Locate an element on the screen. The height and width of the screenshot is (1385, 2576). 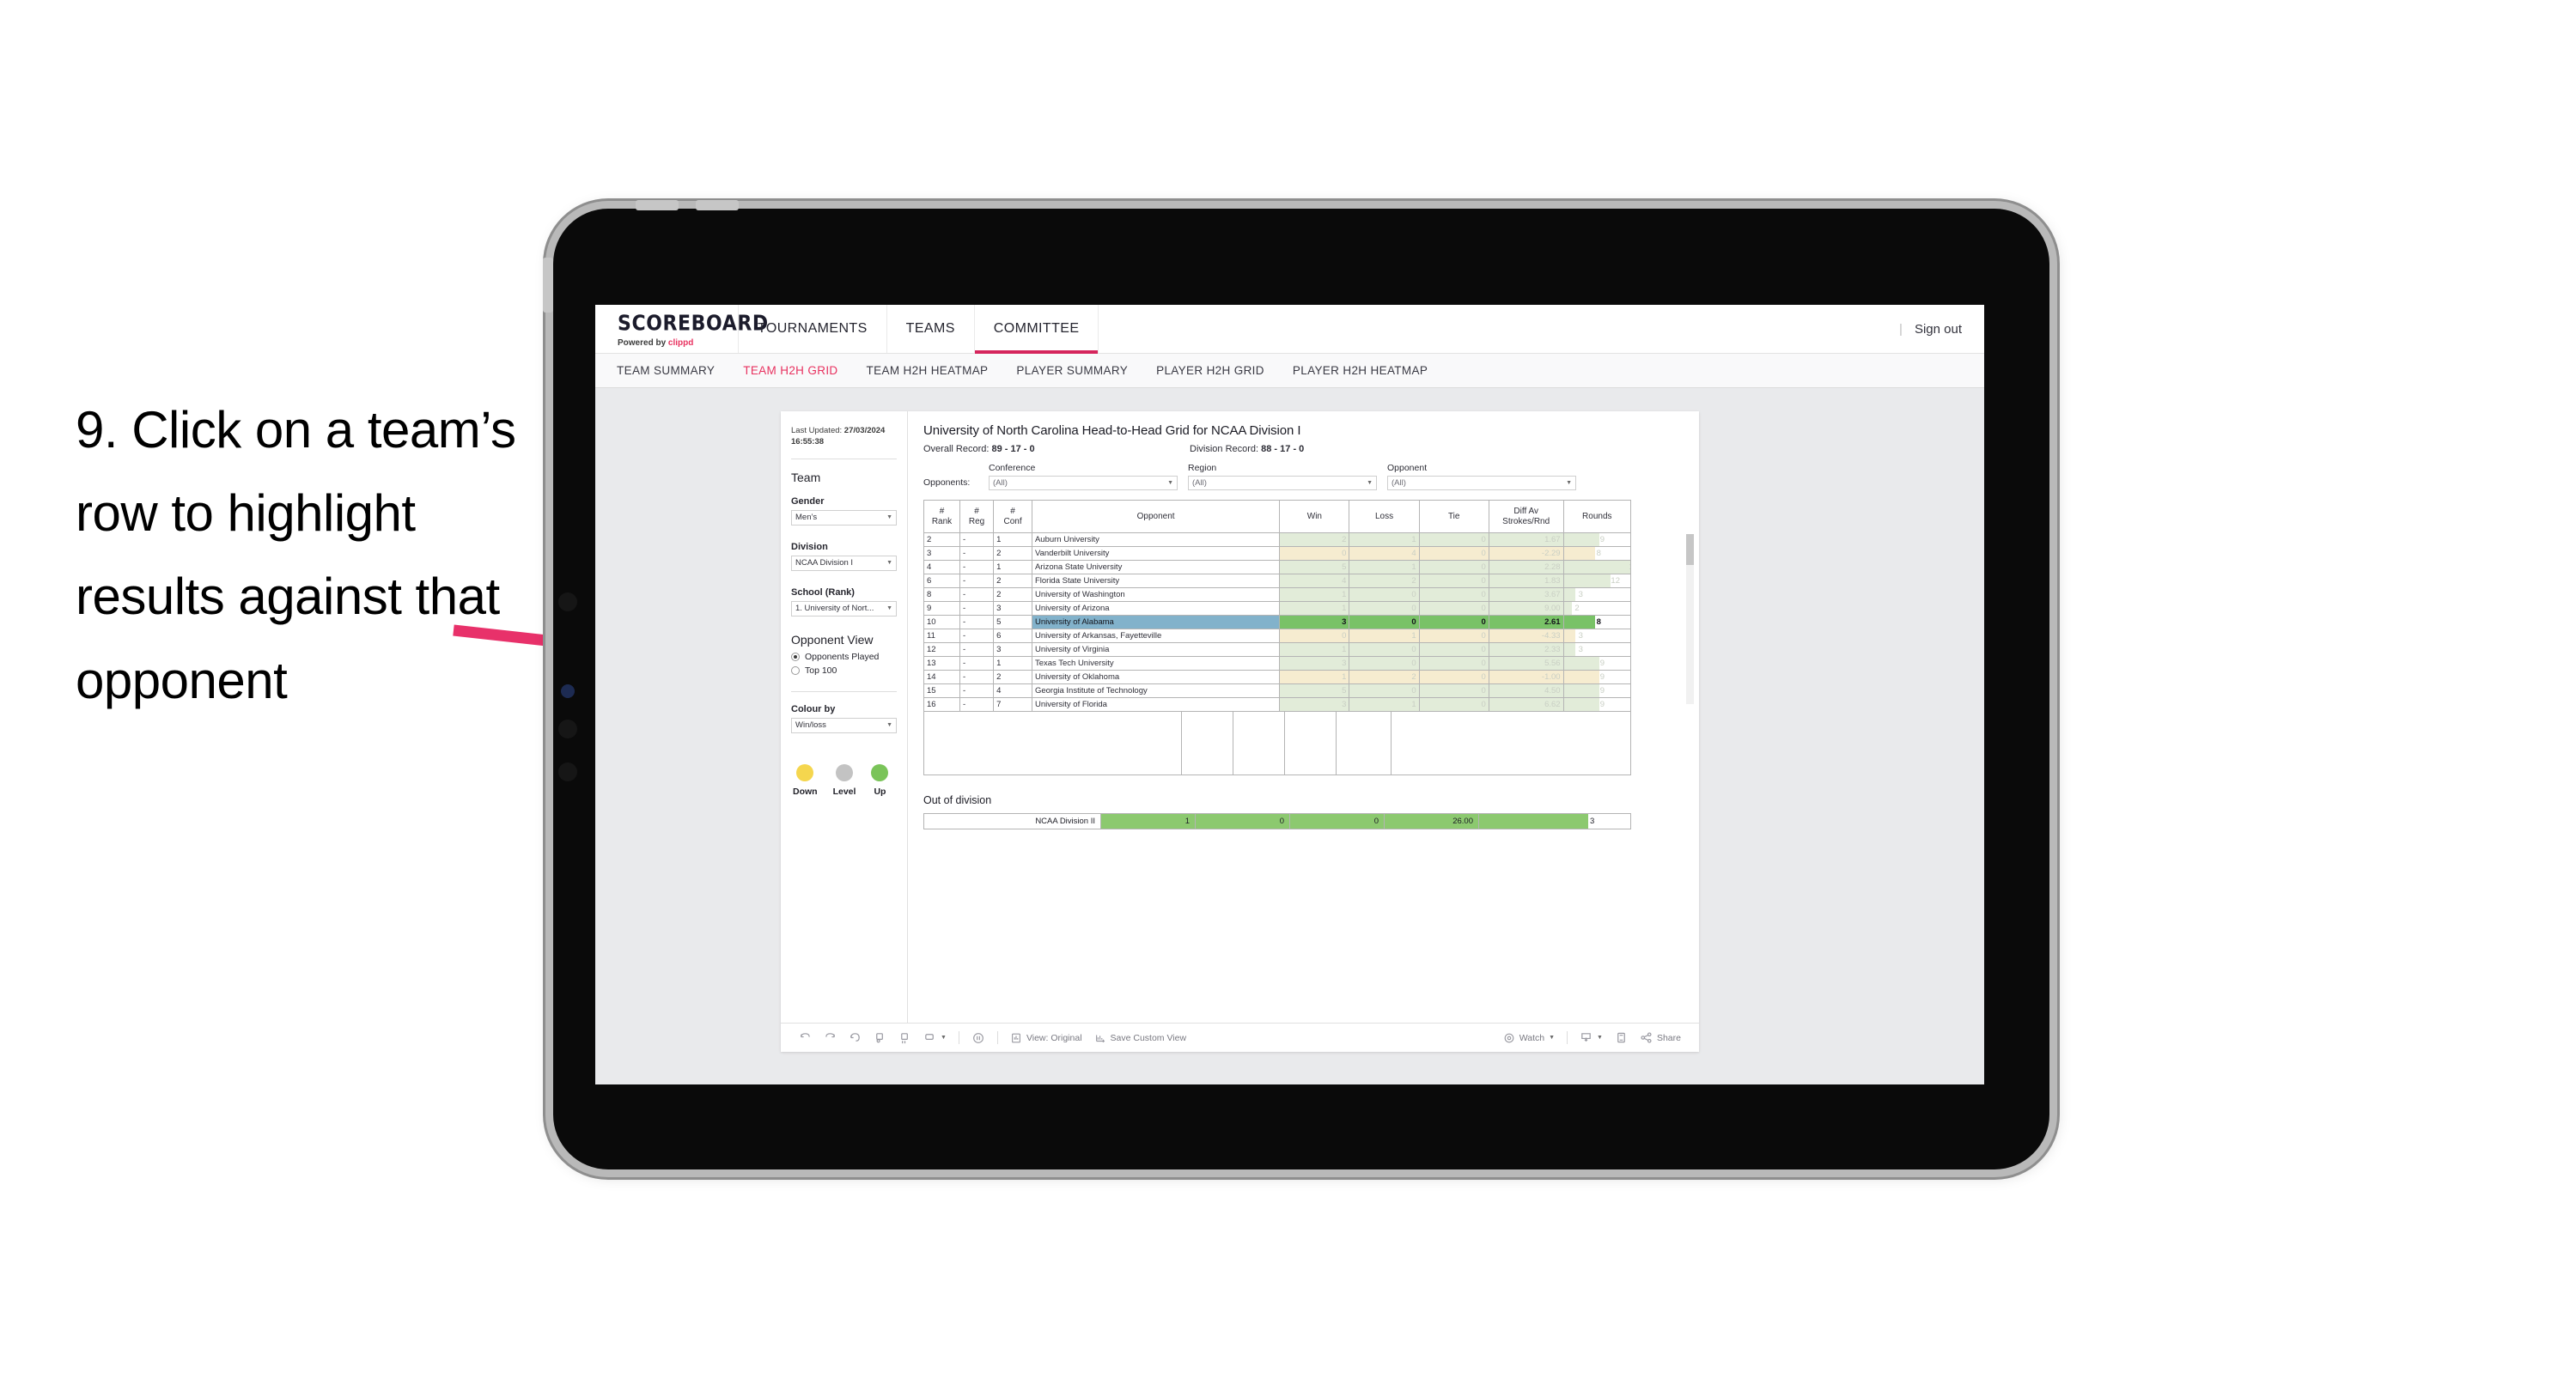
pause-auto-update-button is located at coordinates (978, 1038).